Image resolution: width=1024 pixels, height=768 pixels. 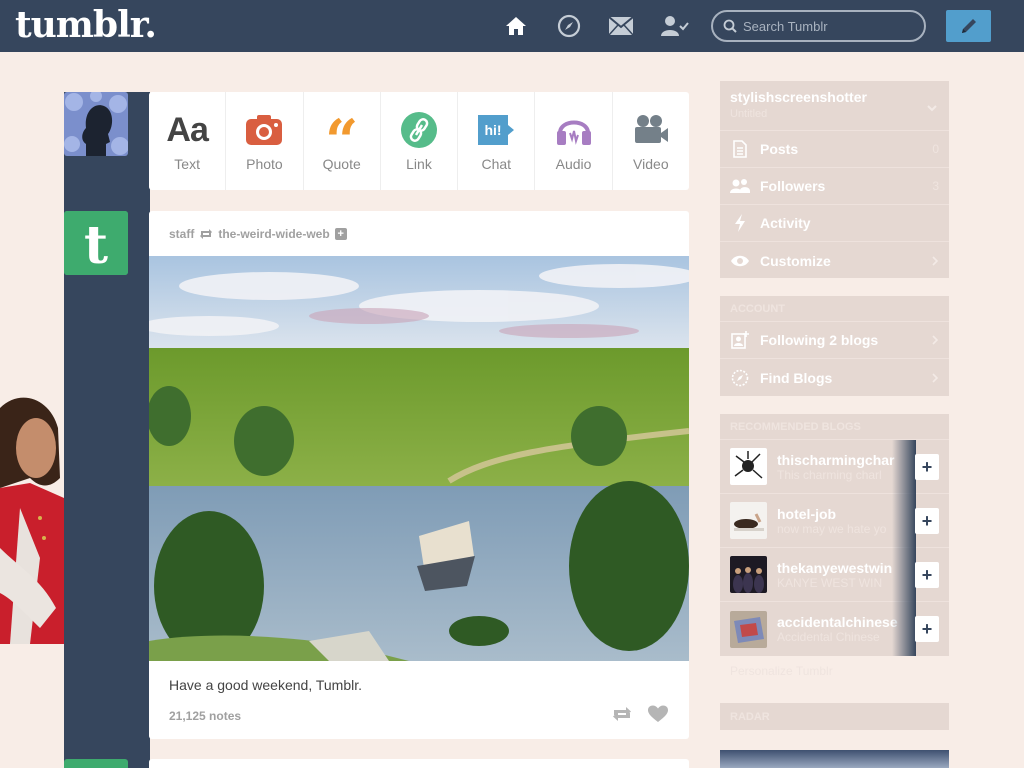 I want to click on compose-button, so click(x=968, y=26).